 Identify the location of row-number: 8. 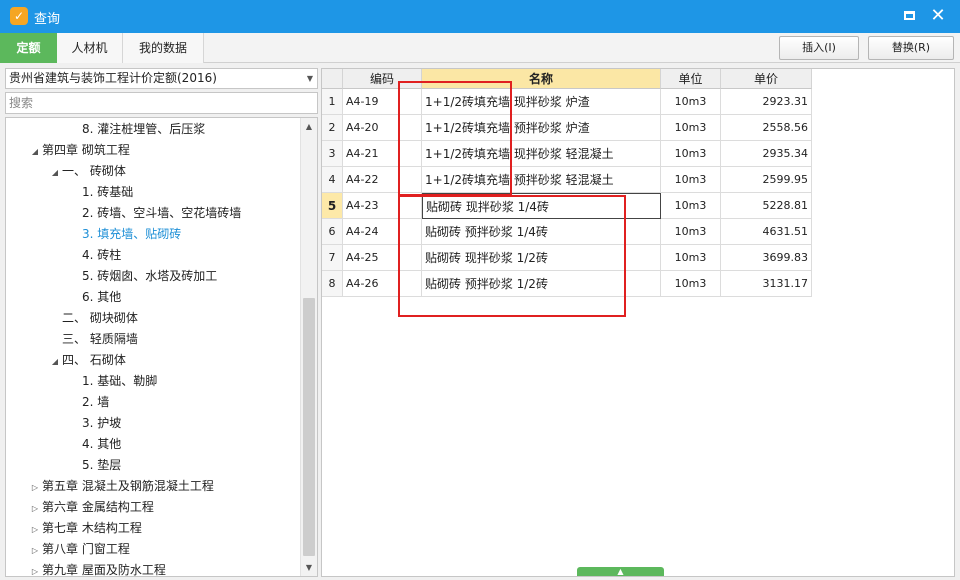
(332, 284).